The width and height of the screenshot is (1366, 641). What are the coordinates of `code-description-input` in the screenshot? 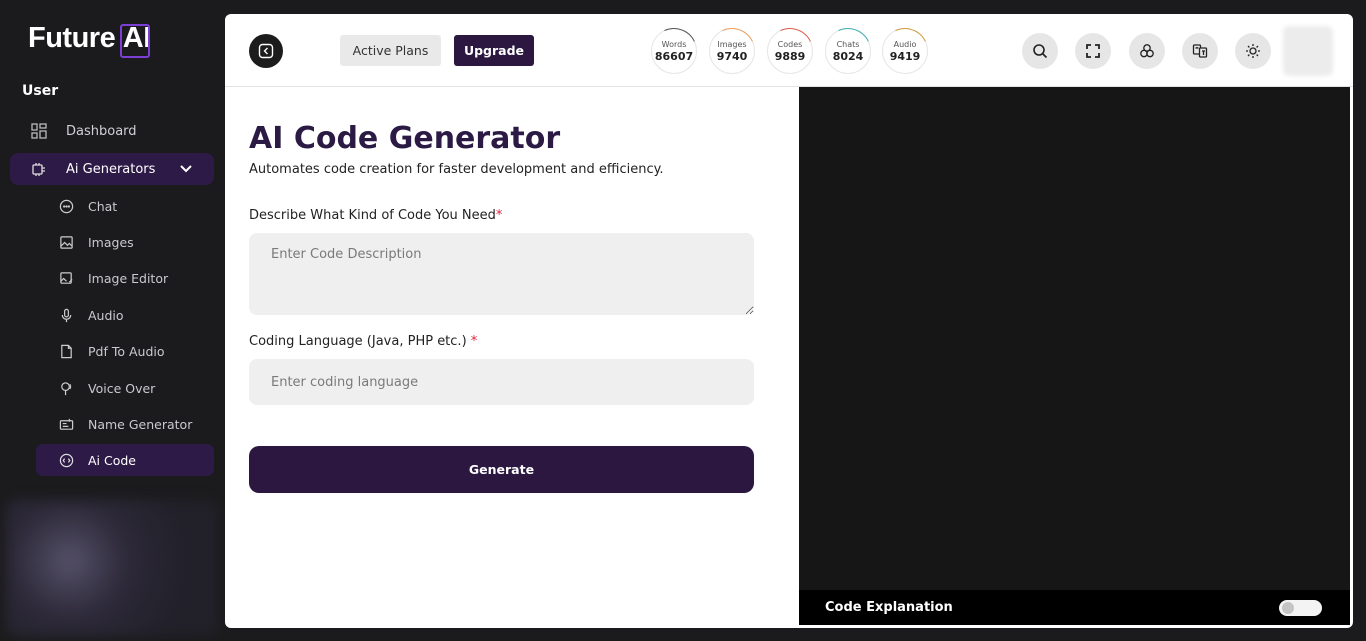 It's located at (501, 274).